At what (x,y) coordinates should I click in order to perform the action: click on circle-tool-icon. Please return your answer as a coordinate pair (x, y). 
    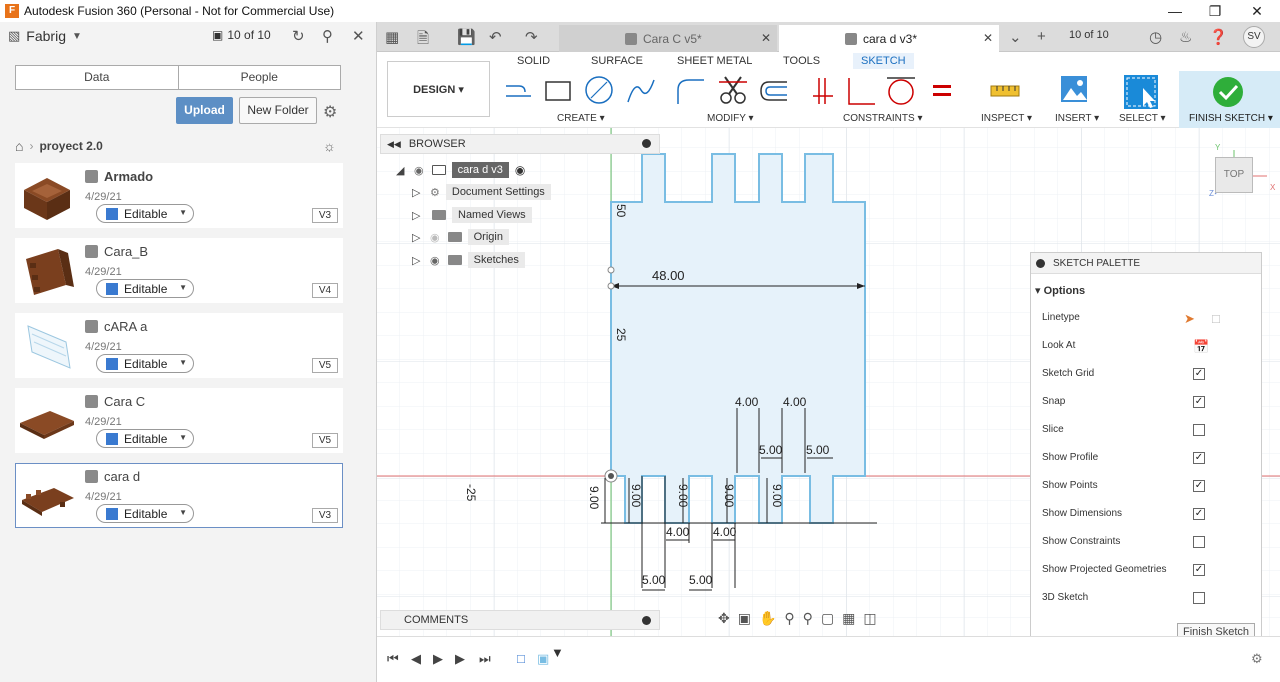
    Looking at the image, I should click on (599, 90).